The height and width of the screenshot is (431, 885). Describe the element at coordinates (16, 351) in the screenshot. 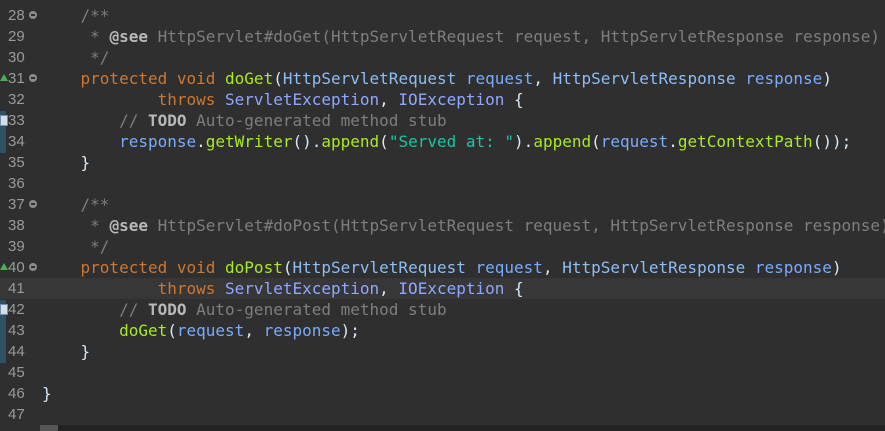

I see `line-number: 44` at that location.